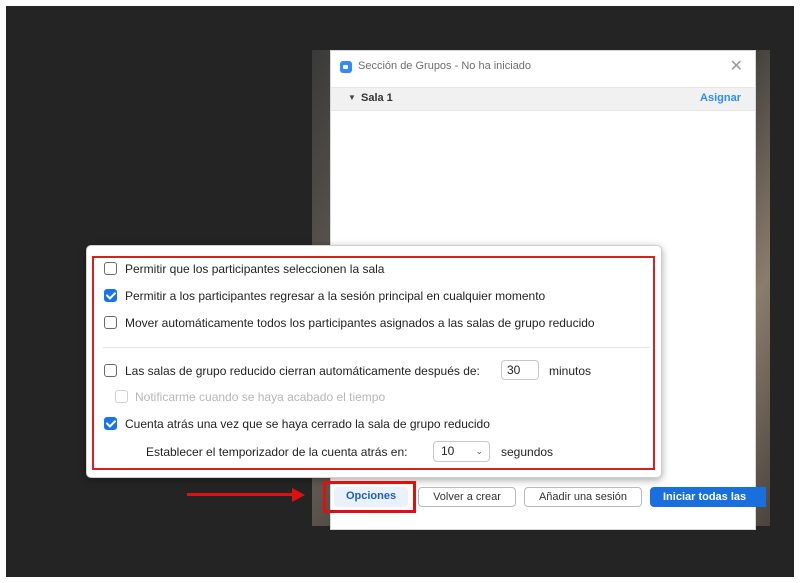 The image size is (800, 583). Describe the element at coordinates (377, 98) in the screenshot. I see `room-name: Sala 1` at that location.